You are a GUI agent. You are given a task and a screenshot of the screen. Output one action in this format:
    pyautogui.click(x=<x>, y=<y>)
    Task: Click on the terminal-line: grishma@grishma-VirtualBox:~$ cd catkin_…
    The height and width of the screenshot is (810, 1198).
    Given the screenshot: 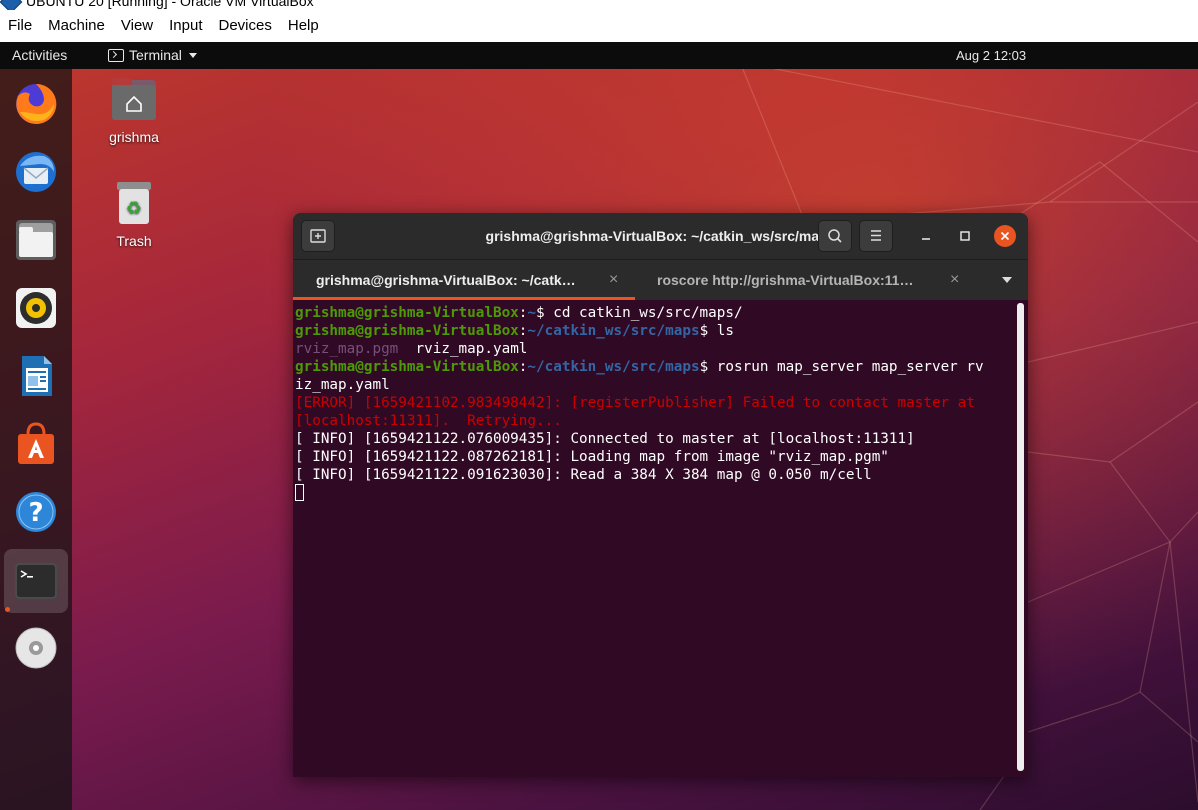 What is the action you would take?
    pyautogui.click(x=519, y=313)
    